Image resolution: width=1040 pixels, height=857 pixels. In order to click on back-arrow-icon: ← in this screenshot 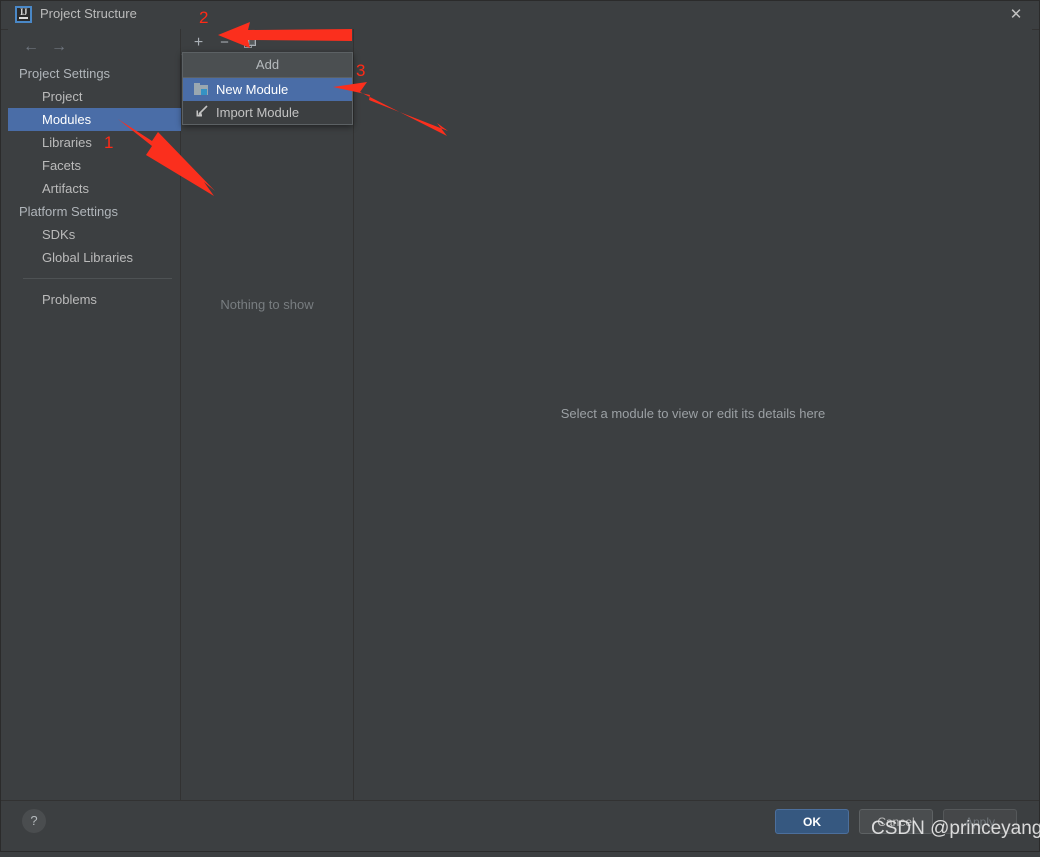, I will do `click(31, 47)`.